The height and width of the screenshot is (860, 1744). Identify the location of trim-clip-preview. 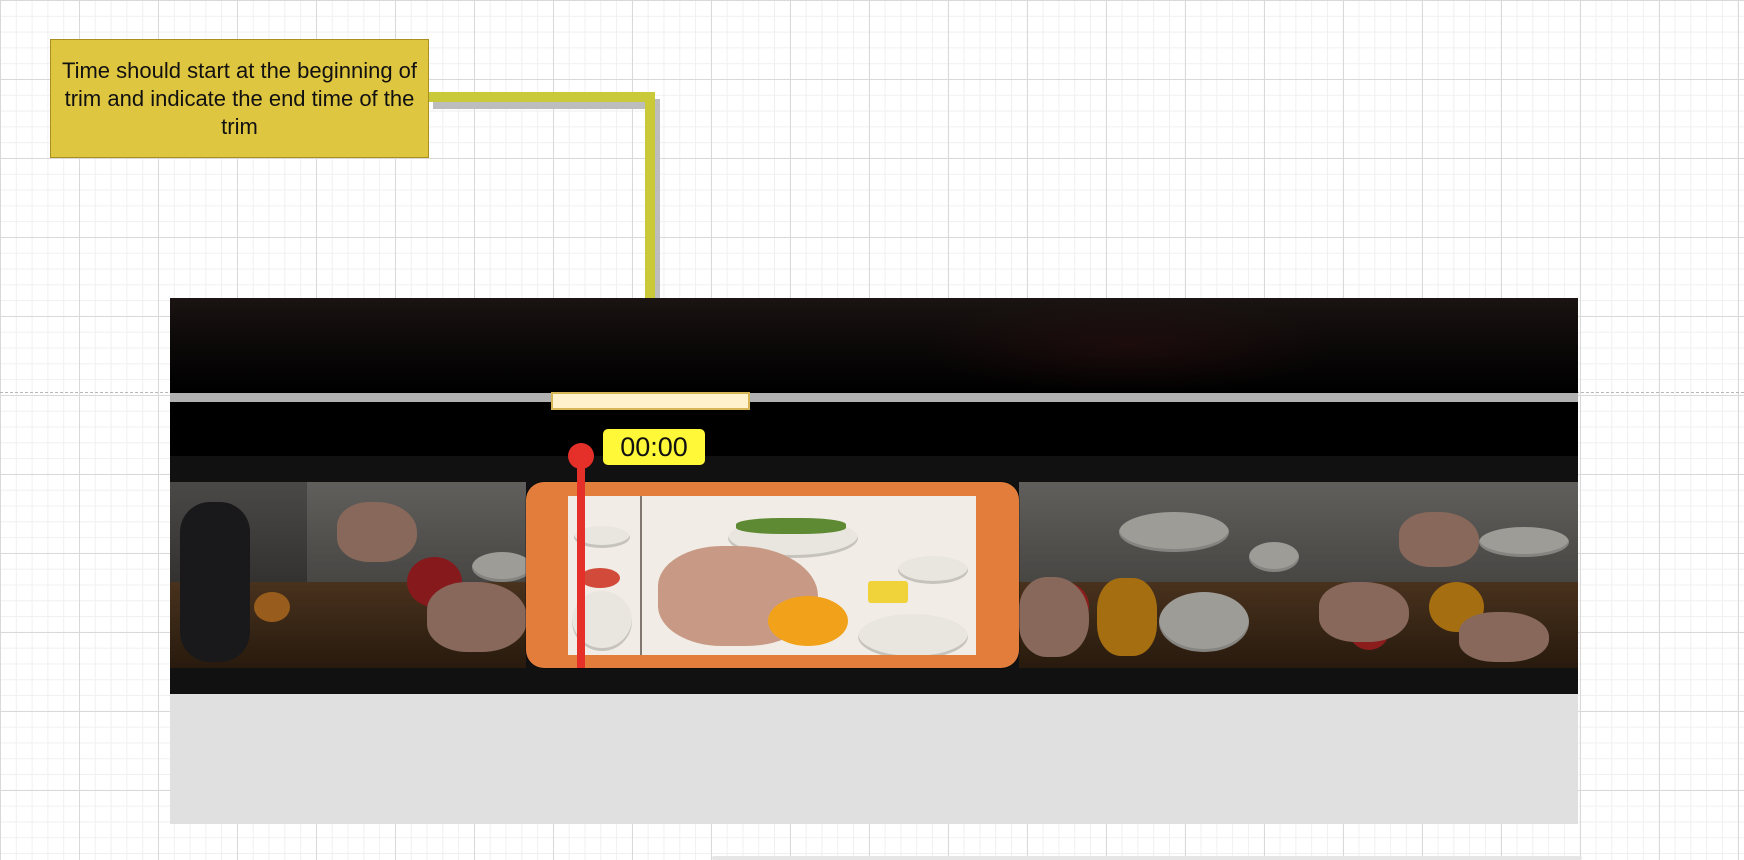
(772, 575).